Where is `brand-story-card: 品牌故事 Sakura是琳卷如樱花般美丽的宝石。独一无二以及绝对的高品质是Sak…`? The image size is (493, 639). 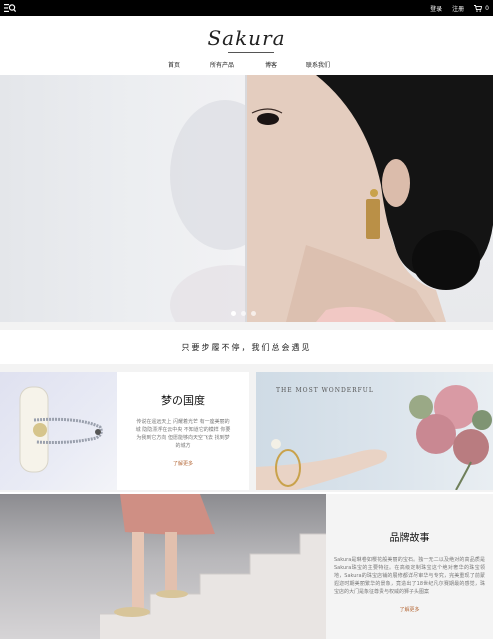
brand-story-card: 品牌故事 Sakura是琳卷如樱花般美丽的宝石。独一无二以及绝对的高品质是Sak… is located at coordinates (409, 566).